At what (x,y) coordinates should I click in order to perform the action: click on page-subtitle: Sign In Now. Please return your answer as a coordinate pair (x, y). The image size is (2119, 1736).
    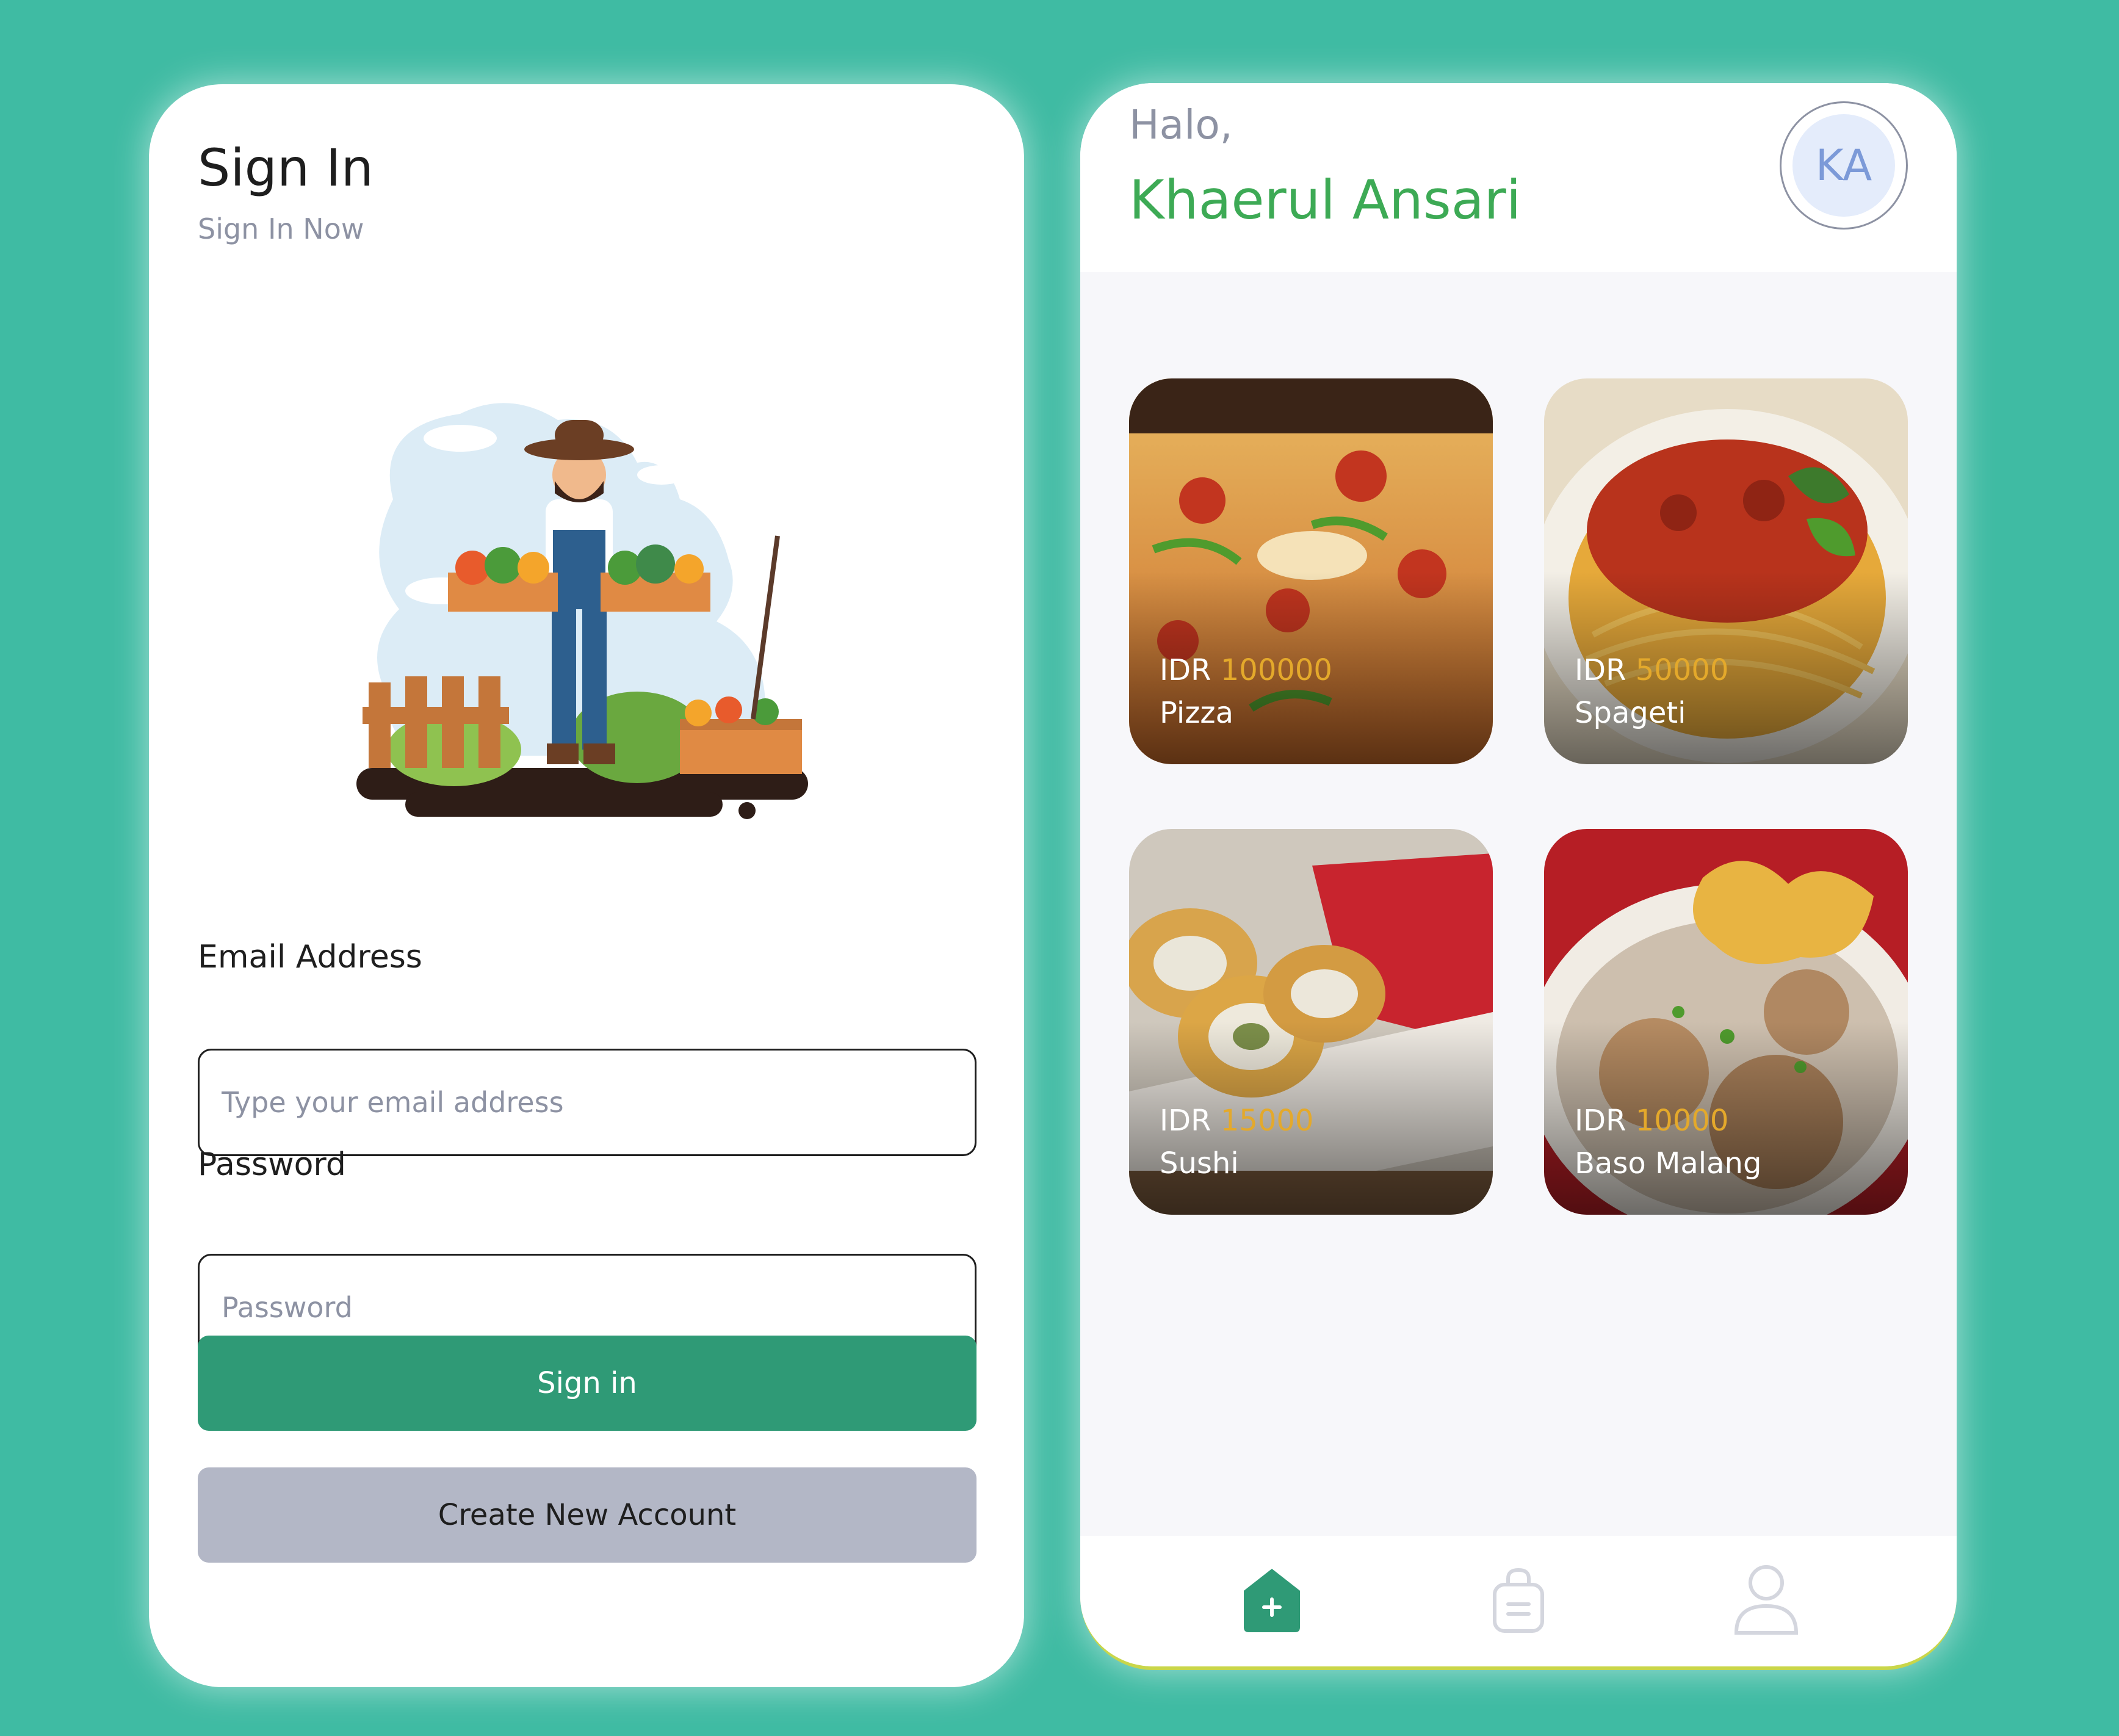
    Looking at the image, I should click on (281, 229).